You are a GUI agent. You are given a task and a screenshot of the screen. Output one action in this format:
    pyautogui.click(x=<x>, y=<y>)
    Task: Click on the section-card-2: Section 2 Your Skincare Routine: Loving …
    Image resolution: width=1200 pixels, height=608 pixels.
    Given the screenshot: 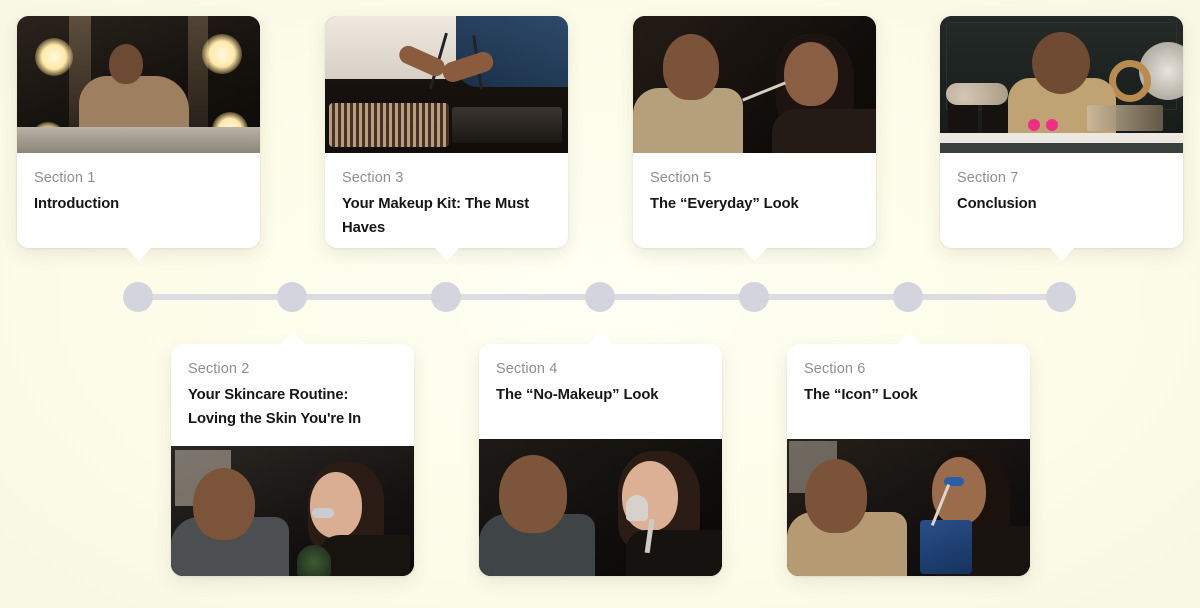 What is the action you would take?
    pyautogui.click(x=292, y=453)
    